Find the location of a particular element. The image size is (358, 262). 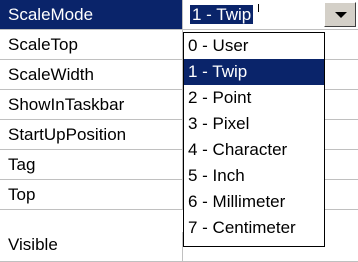

property-name: ScaleWidth is located at coordinates (91, 74).